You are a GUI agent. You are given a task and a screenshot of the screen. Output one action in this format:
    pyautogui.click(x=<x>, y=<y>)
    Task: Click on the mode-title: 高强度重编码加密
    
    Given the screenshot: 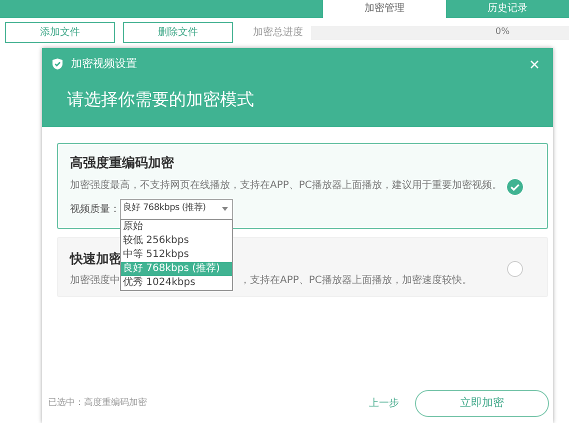 What is the action you would take?
    pyautogui.click(x=122, y=163)
    